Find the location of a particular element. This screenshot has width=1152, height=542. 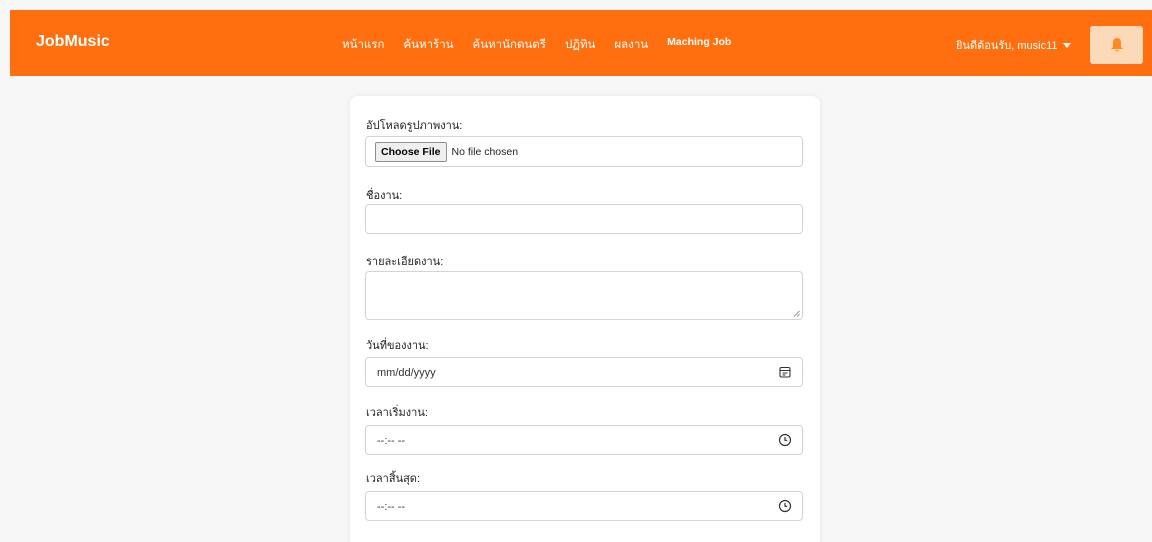

nav-calendar: ปฏิทิน is located at coordinates (580, 45).